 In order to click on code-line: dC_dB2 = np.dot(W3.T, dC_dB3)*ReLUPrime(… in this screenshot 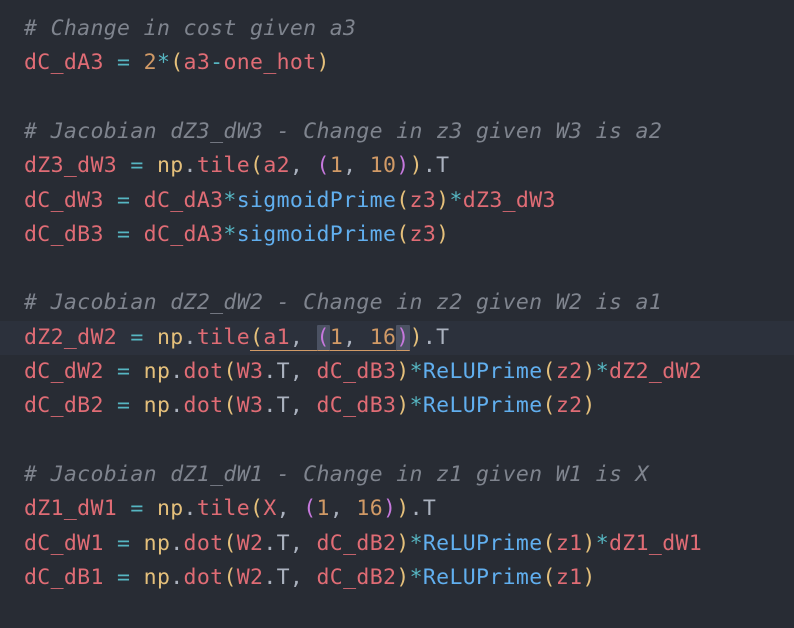, I will do `click(397, 406)`.